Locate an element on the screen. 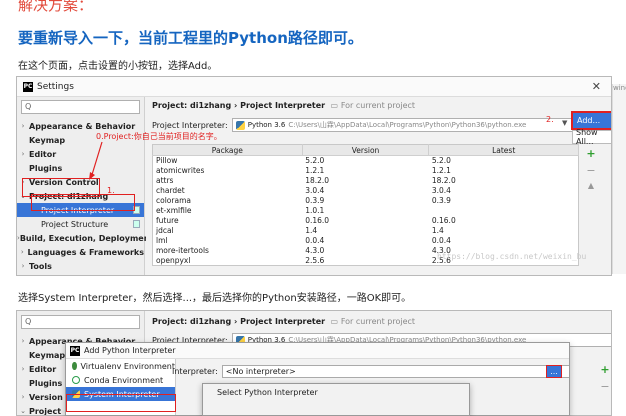  table-cell-version: 1.4 is located at coordinates (311, 230).